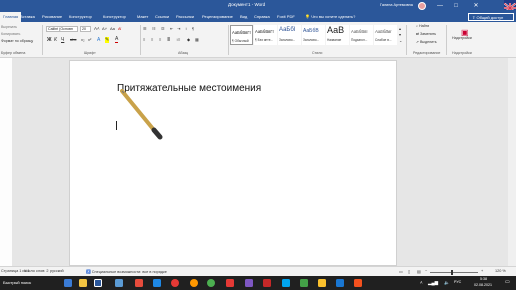 The width and height of the screenshot is (516, 290). Describe the element at coordinates (107, 40) in the screenshot. I see `highlight-icon: ✎` at that location.